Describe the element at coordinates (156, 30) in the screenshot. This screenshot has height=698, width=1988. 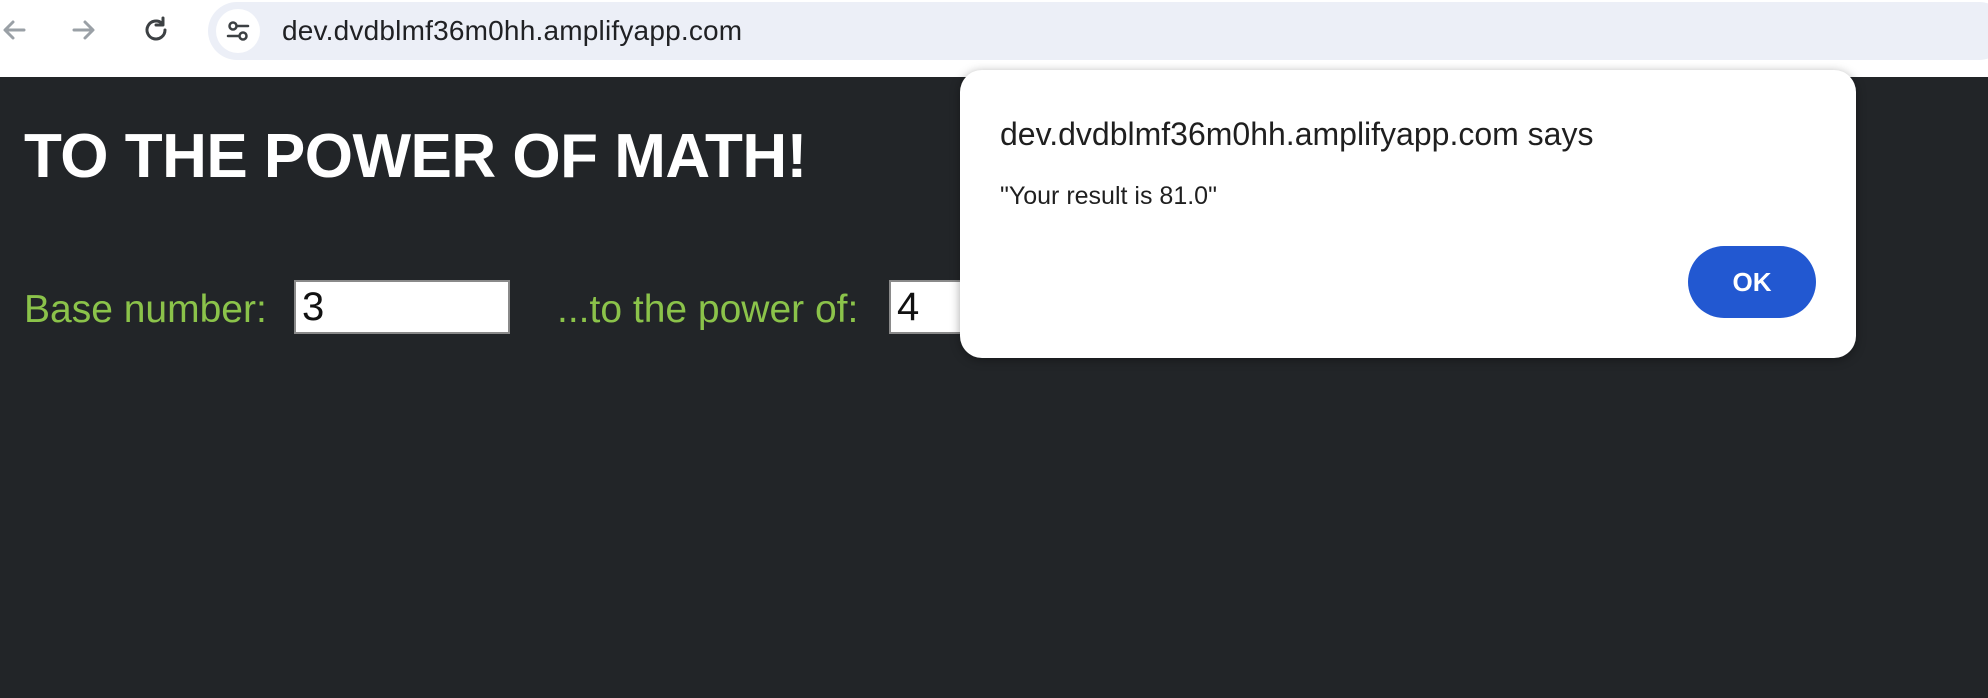
I see `reload-icon` at that location.